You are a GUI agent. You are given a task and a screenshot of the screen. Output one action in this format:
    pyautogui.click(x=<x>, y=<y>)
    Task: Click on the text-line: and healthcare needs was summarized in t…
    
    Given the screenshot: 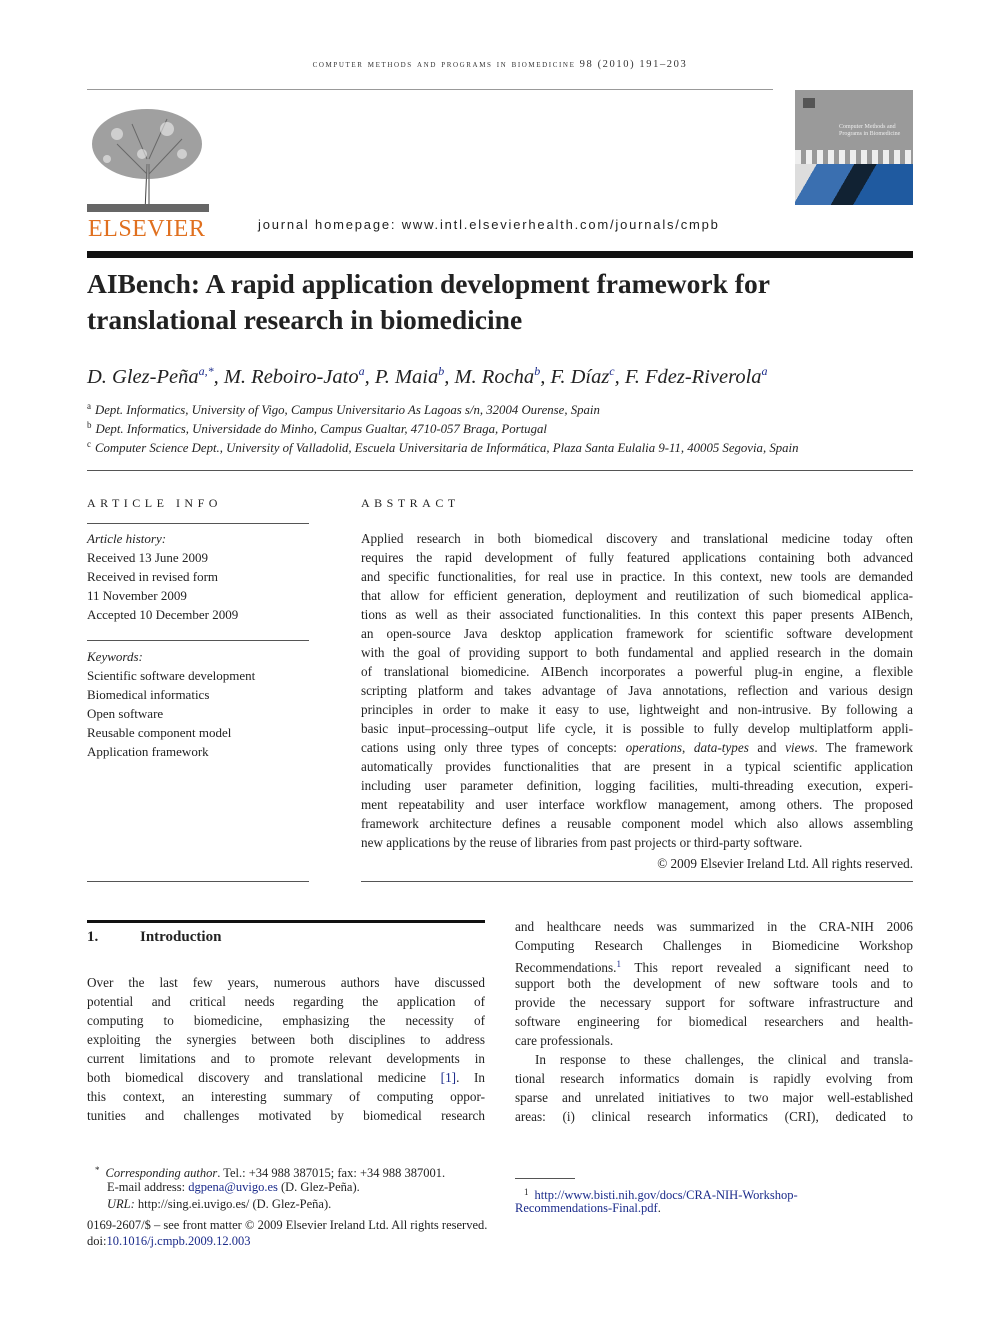 What is the action you would take?
    pyautogui.click(x=714, y=926)
    